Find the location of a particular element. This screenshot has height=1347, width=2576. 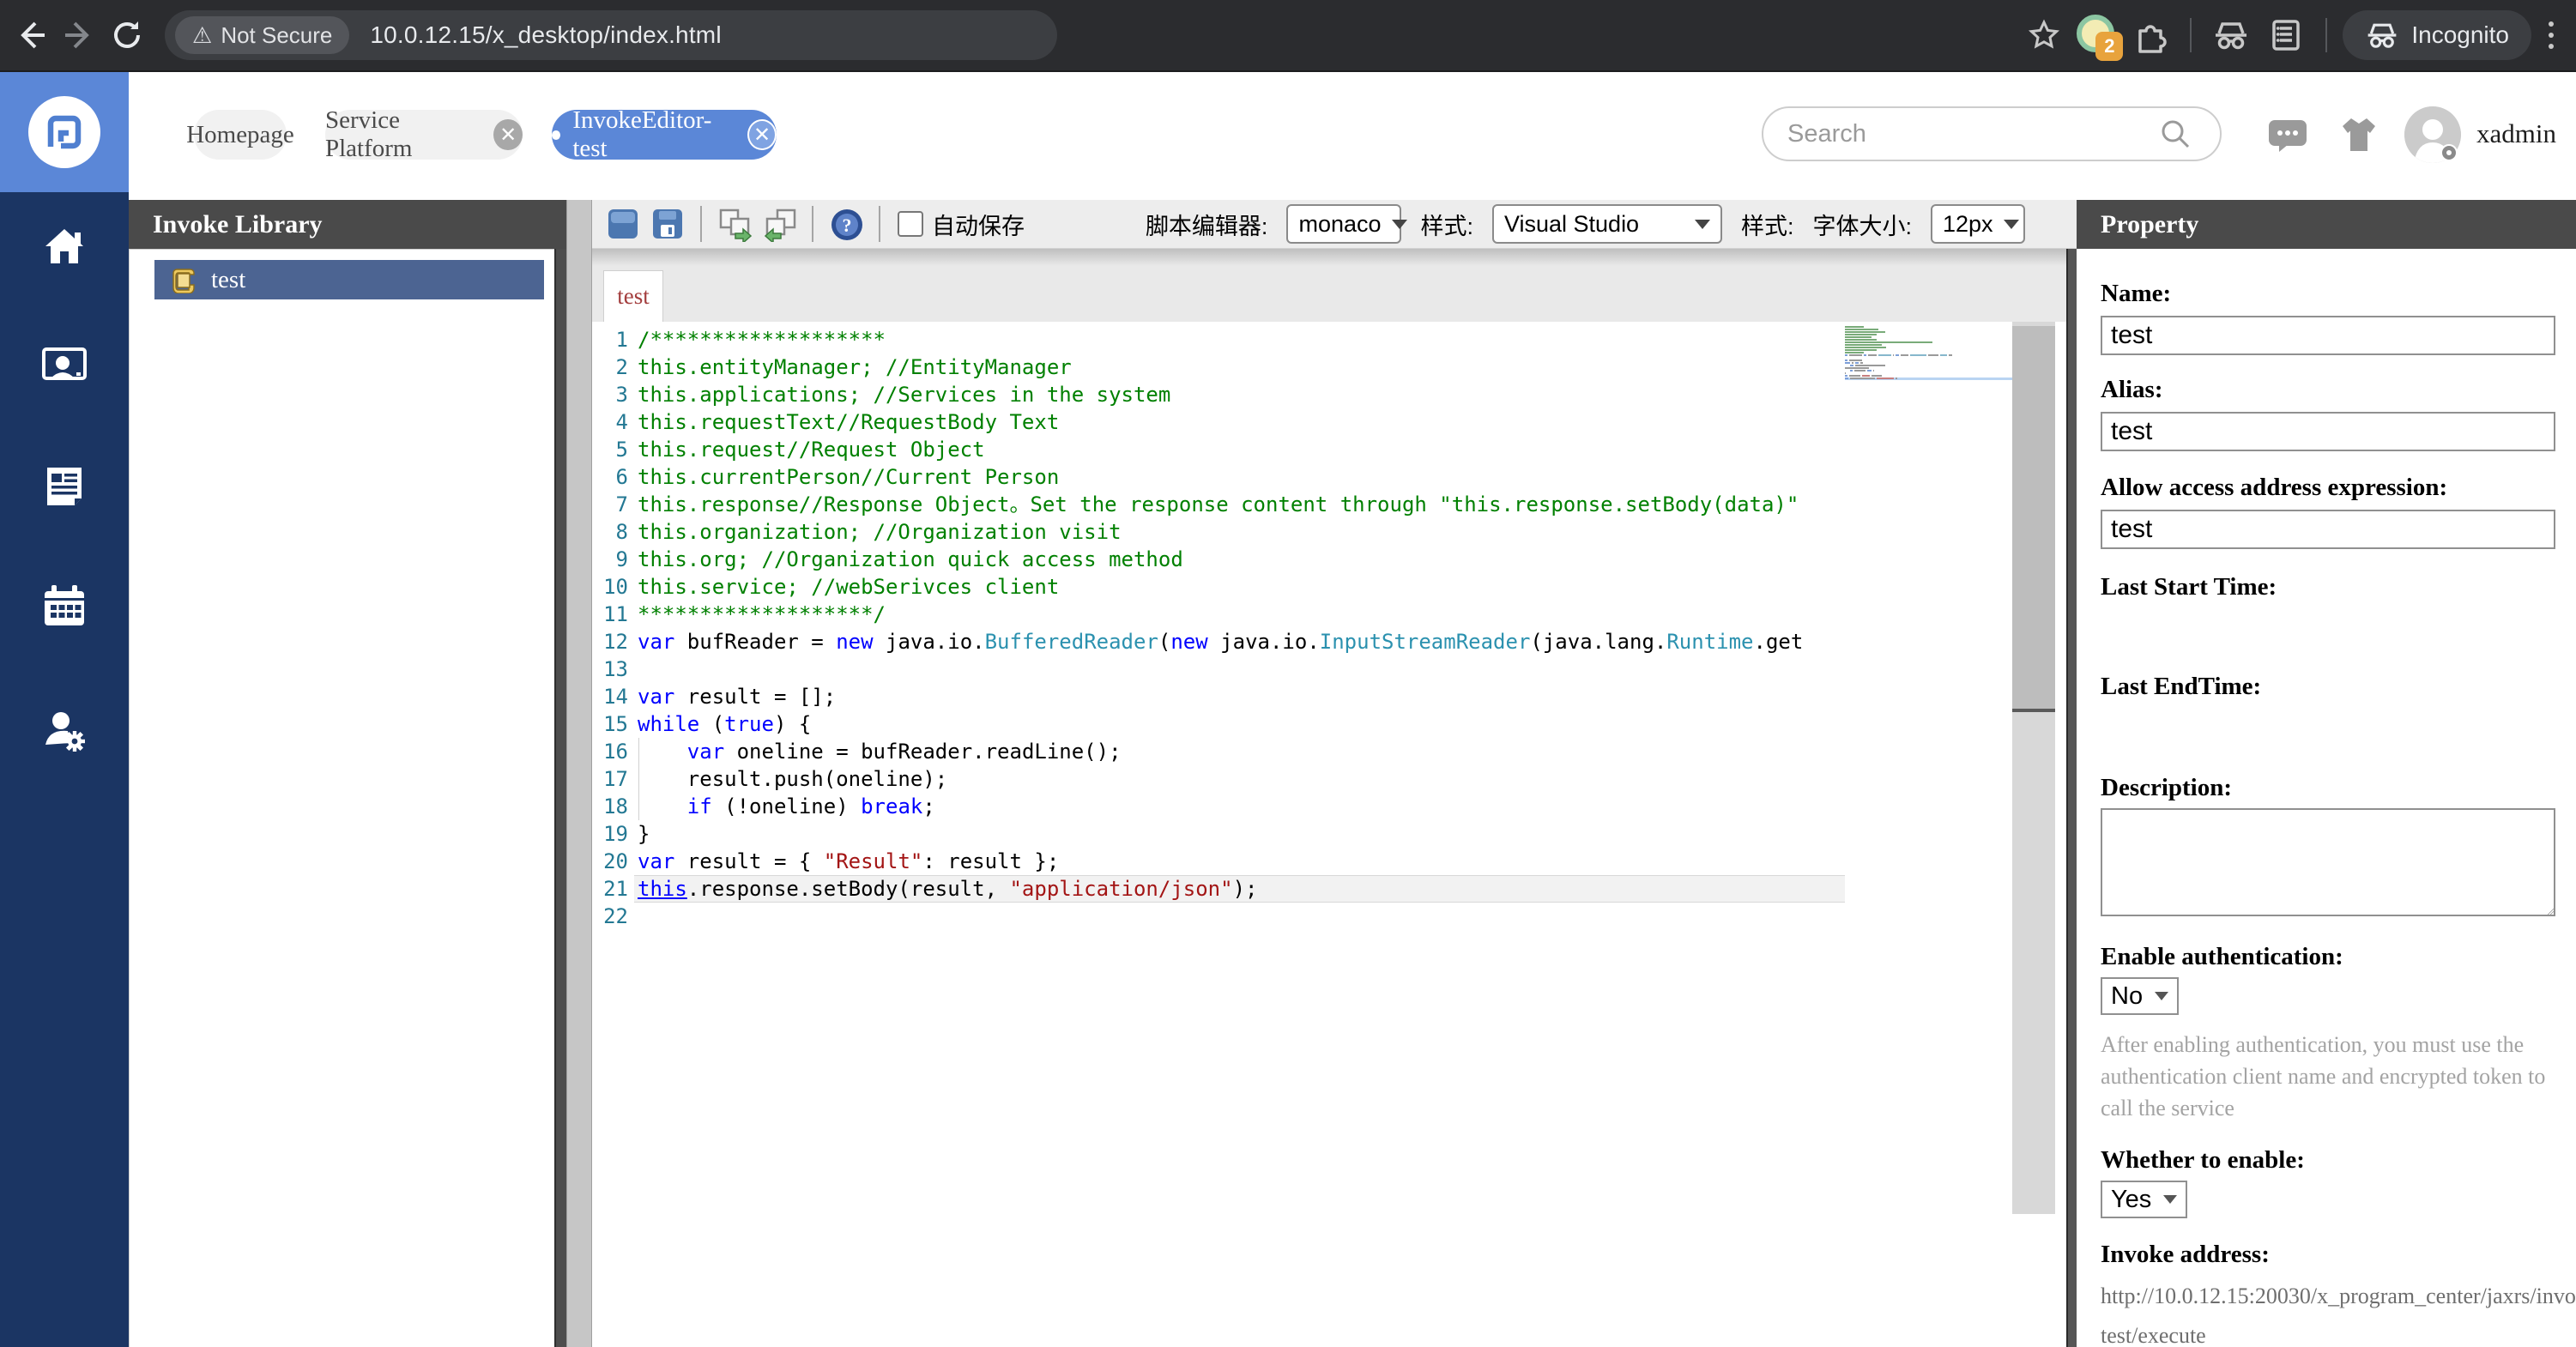

code-line: 19} is located at coordinates (1218, 834).